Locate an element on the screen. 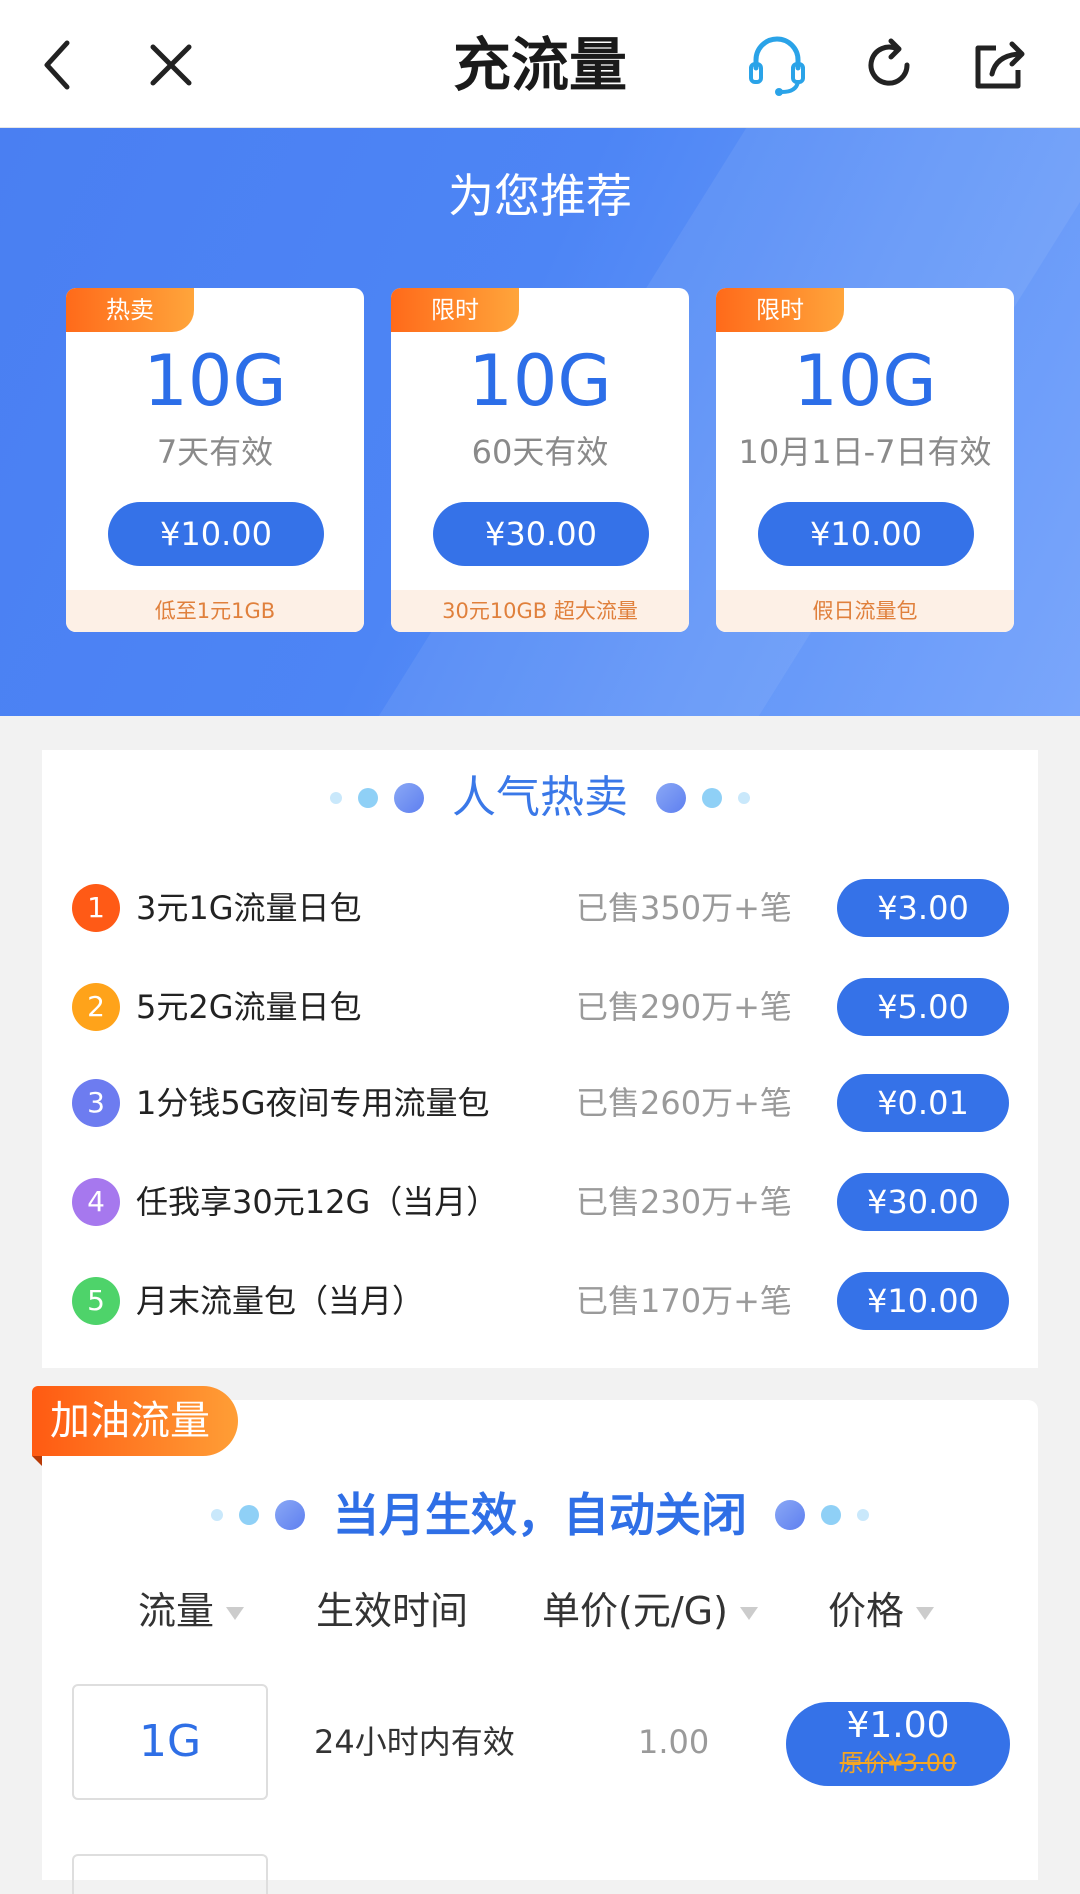 The width and height of the screenshot is (1080, 1894). share-button is located at coordinates (1001, 65).